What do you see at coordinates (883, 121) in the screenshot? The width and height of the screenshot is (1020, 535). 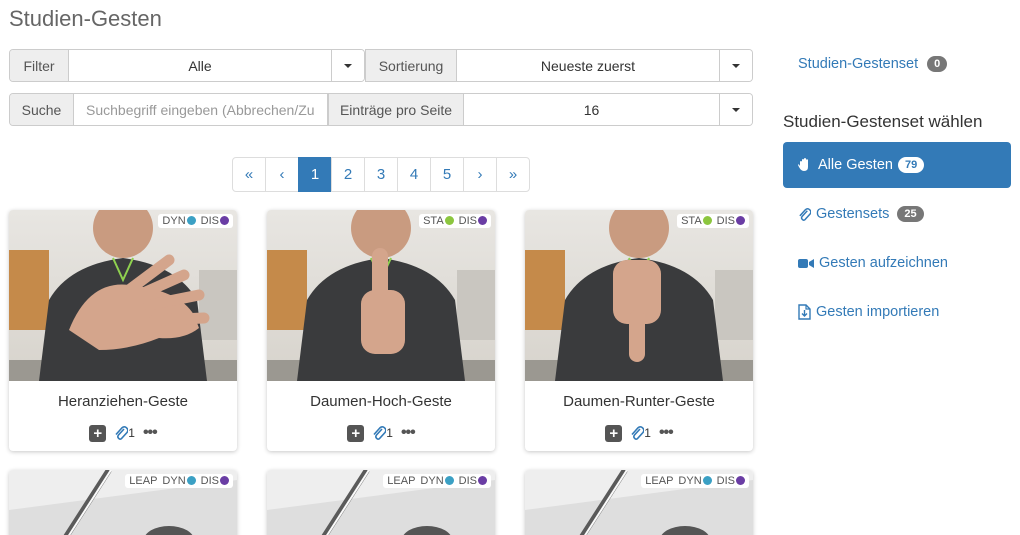 I see `sidebar-heading: Studien-Gestenset wählen` at bounding box center [883, 121].